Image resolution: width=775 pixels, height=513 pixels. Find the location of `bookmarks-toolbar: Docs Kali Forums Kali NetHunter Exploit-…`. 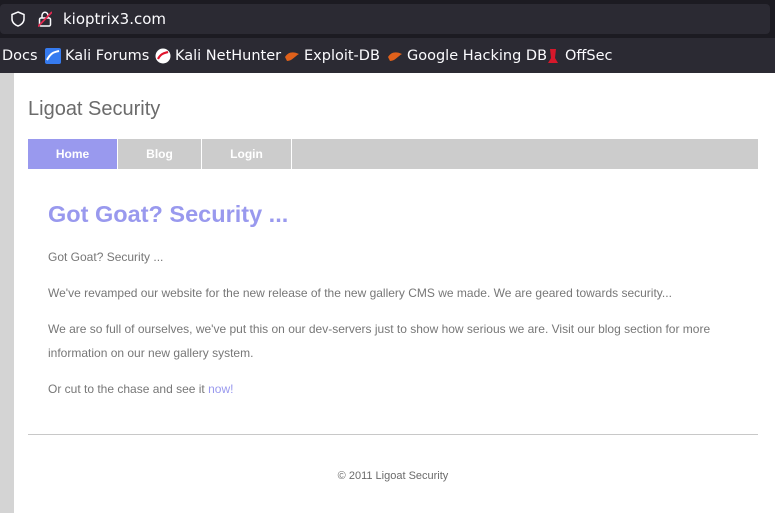

bookmarks-toolbar: Docs Kali Forums Kali NetHunter Exploit-… is located at coordinates (387, 55).